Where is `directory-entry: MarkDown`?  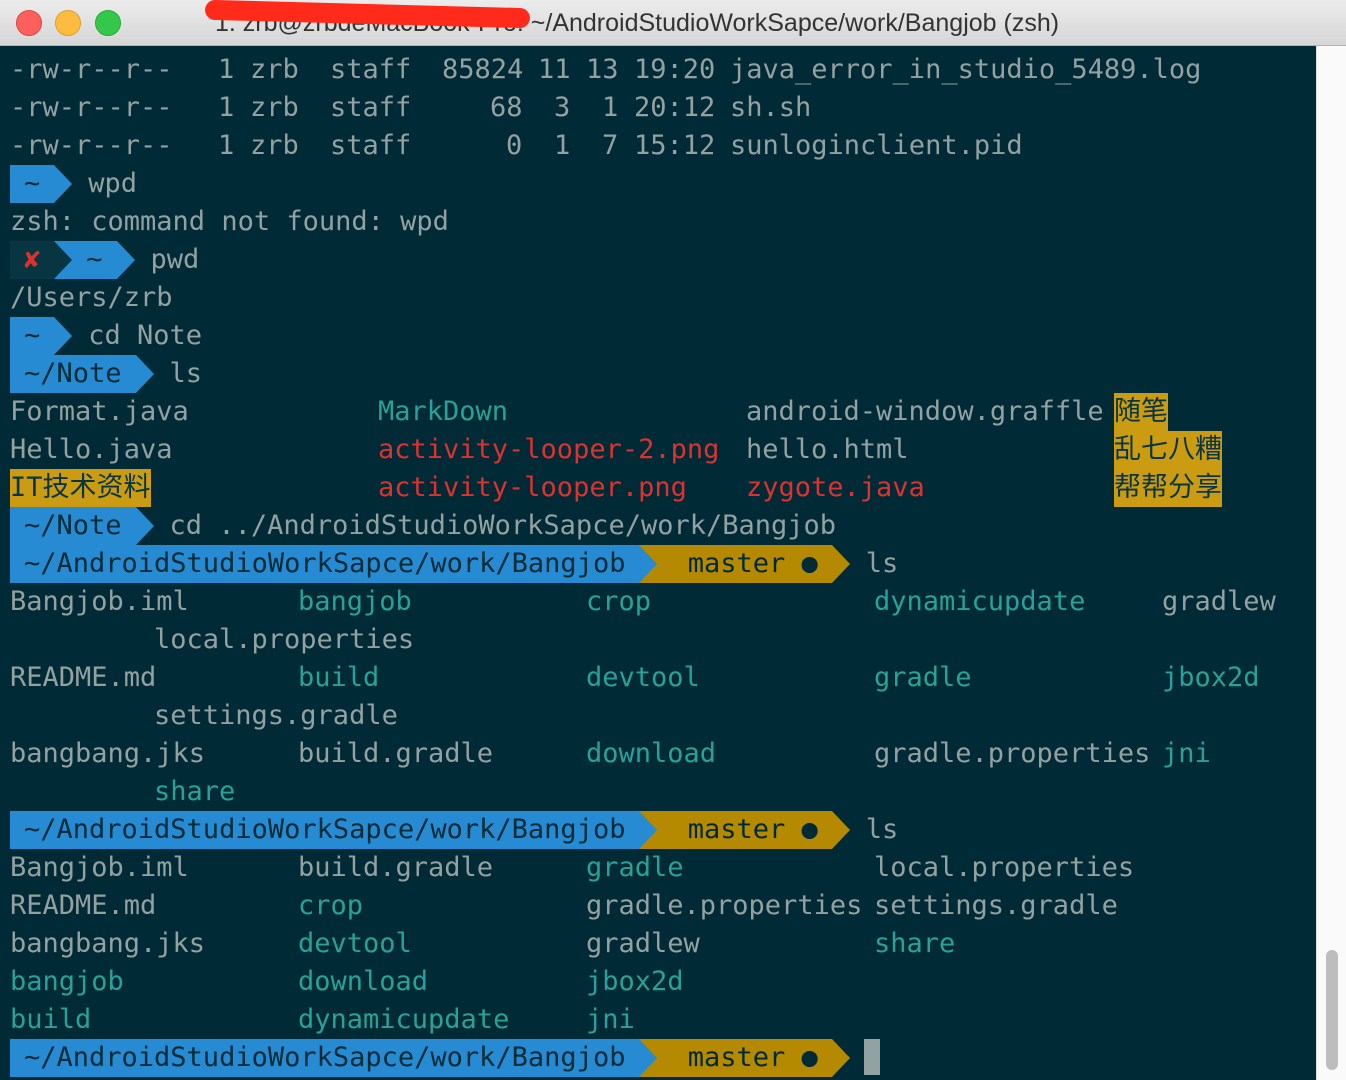
directory-entry: MarkDown is located at coordinates (443, 411).